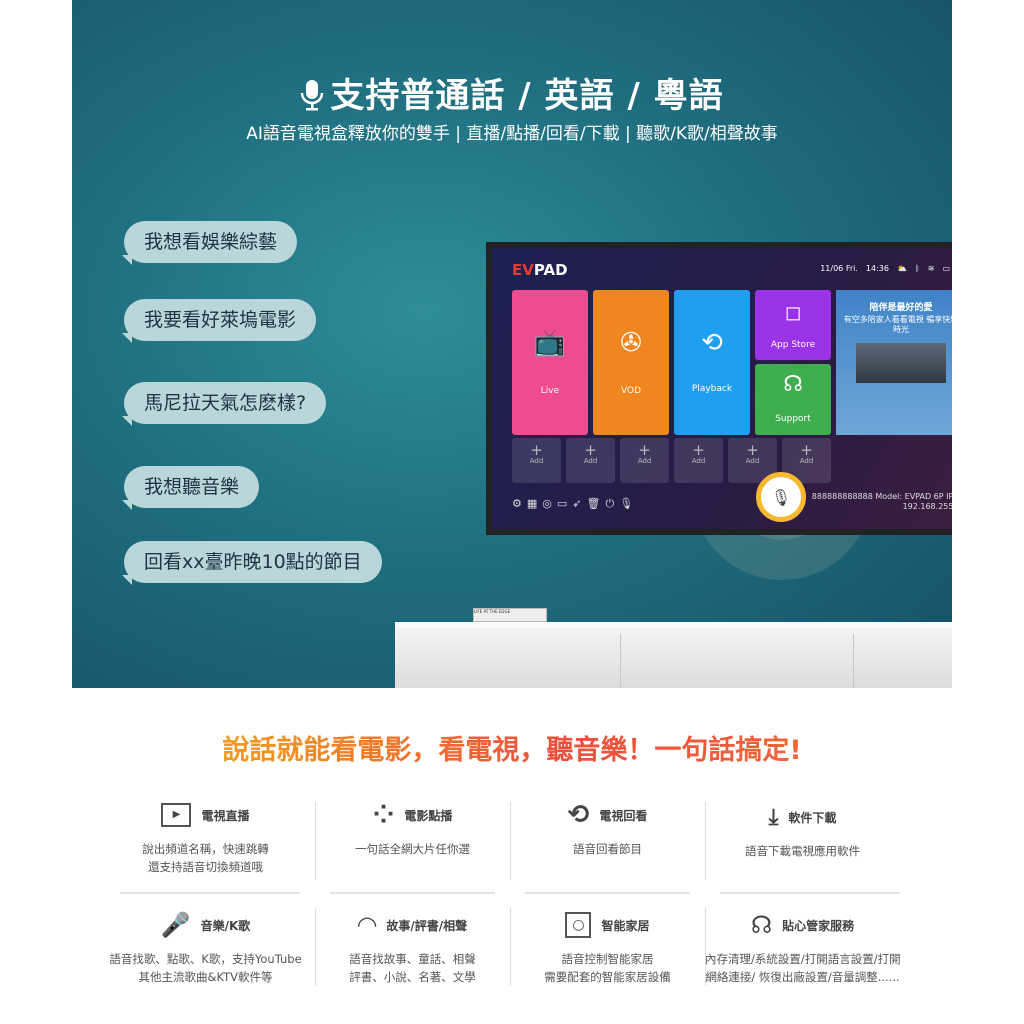 This screenshot has height=1024, width=1024. I want to click on feature-music: 🎤 音樂/K歌 語音找歌、點歌、K歌，支持YouTube 其他主流歌曲&KTV軟件等, so click(205, 947).